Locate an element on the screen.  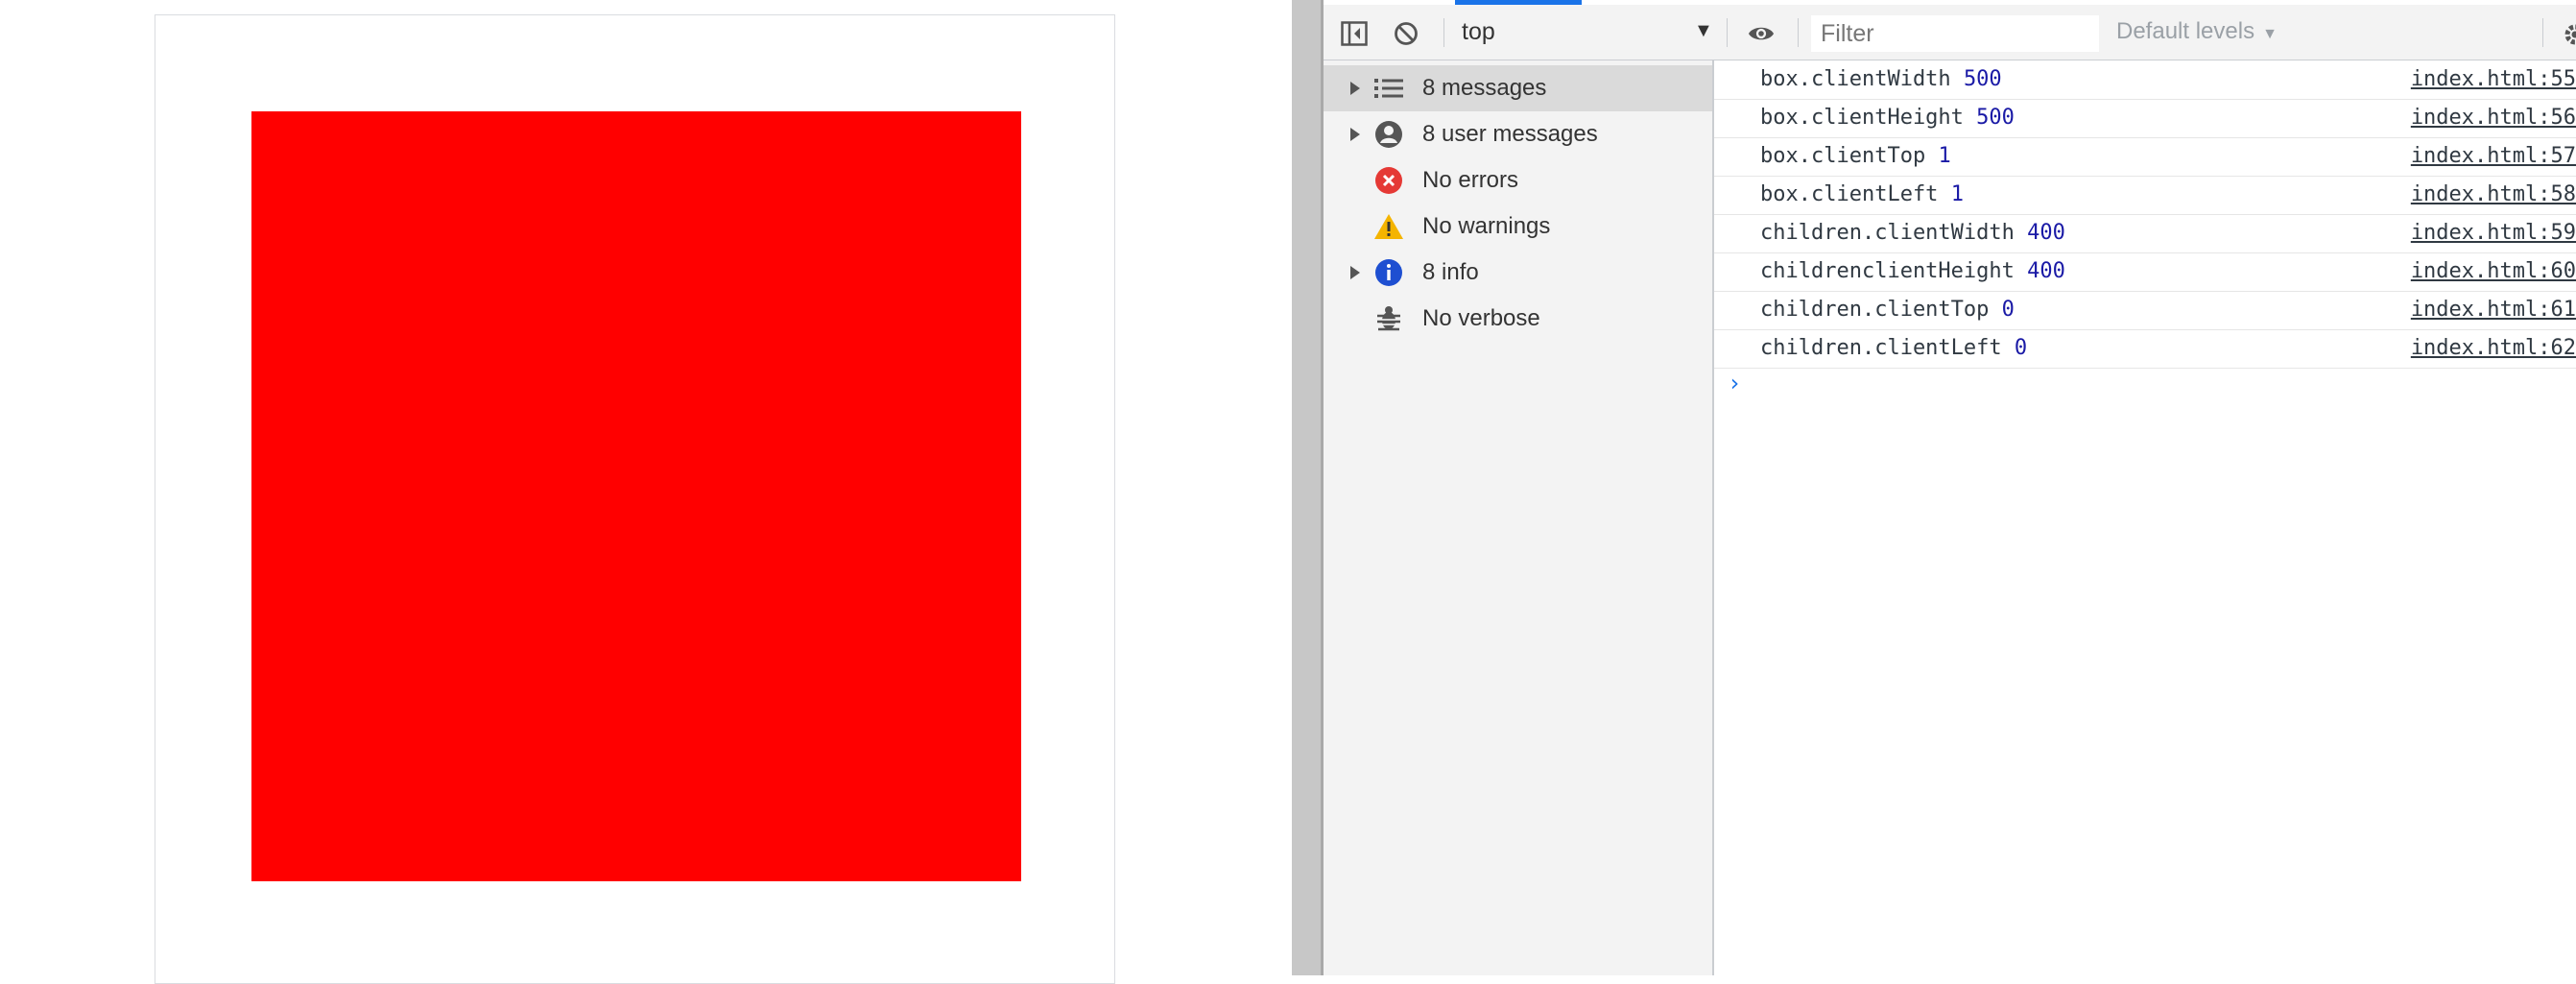
live-expression-eye-icon is located at coordinates (1761, 33).